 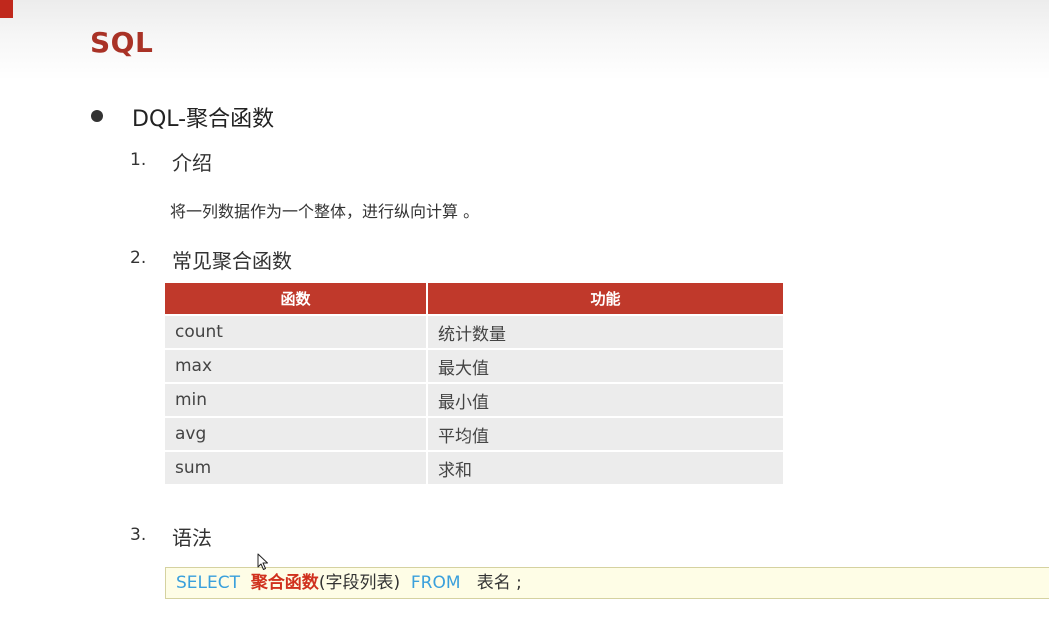 I want to click on item-label-functions: 常见聚合函数, so click(x=232, y=261).